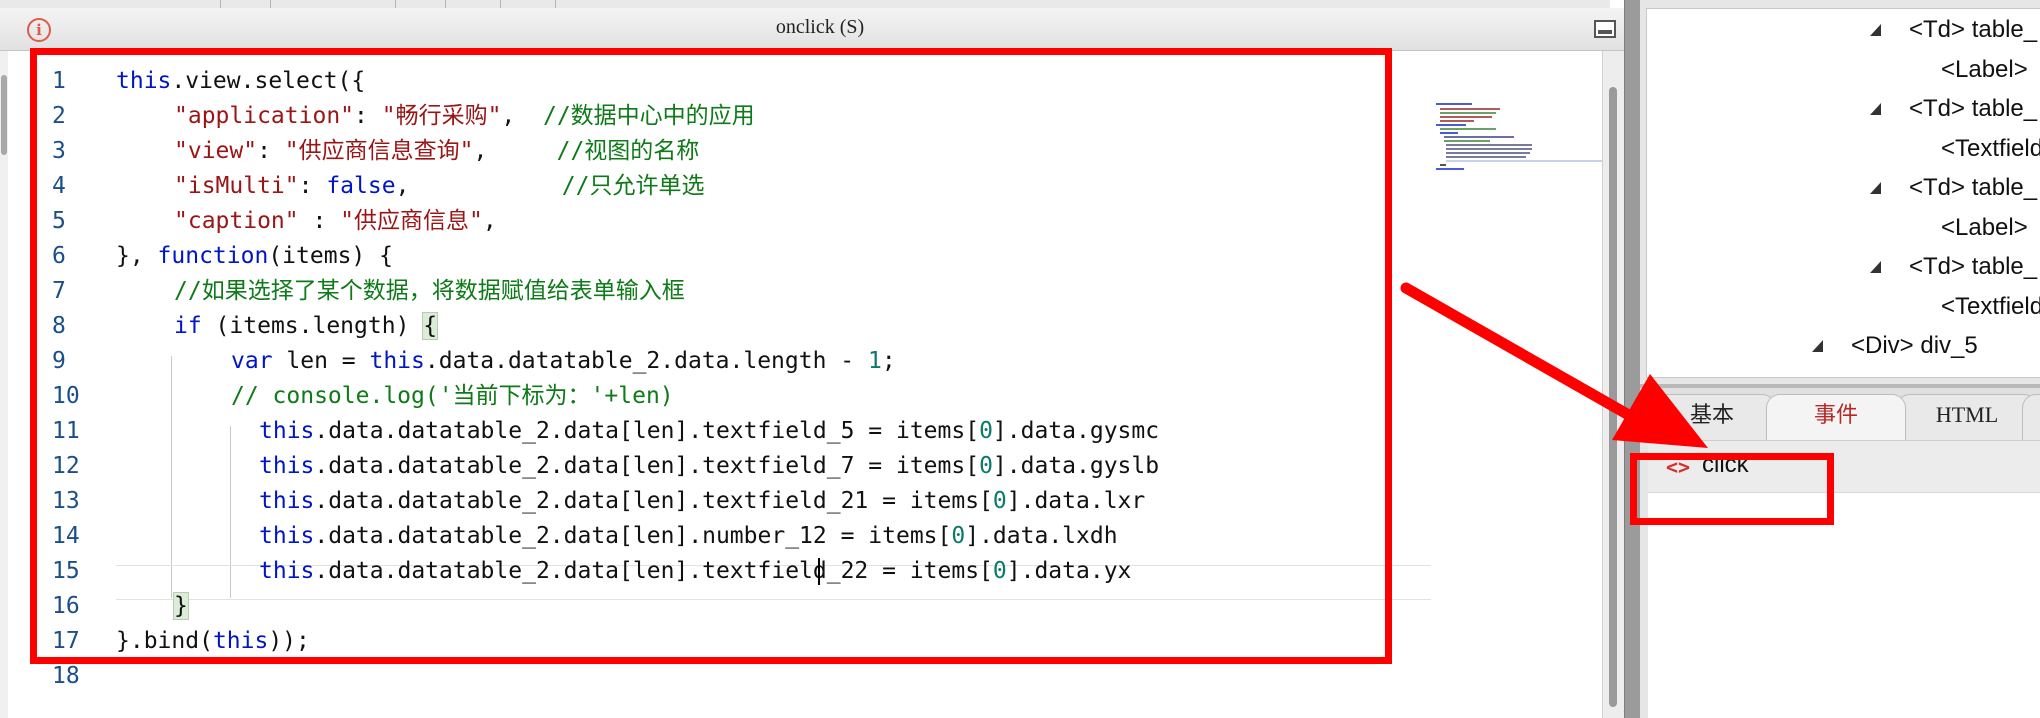  Describe the element at coordinates (1632, 359) in the screenshot. I see `split-divider` at that location.